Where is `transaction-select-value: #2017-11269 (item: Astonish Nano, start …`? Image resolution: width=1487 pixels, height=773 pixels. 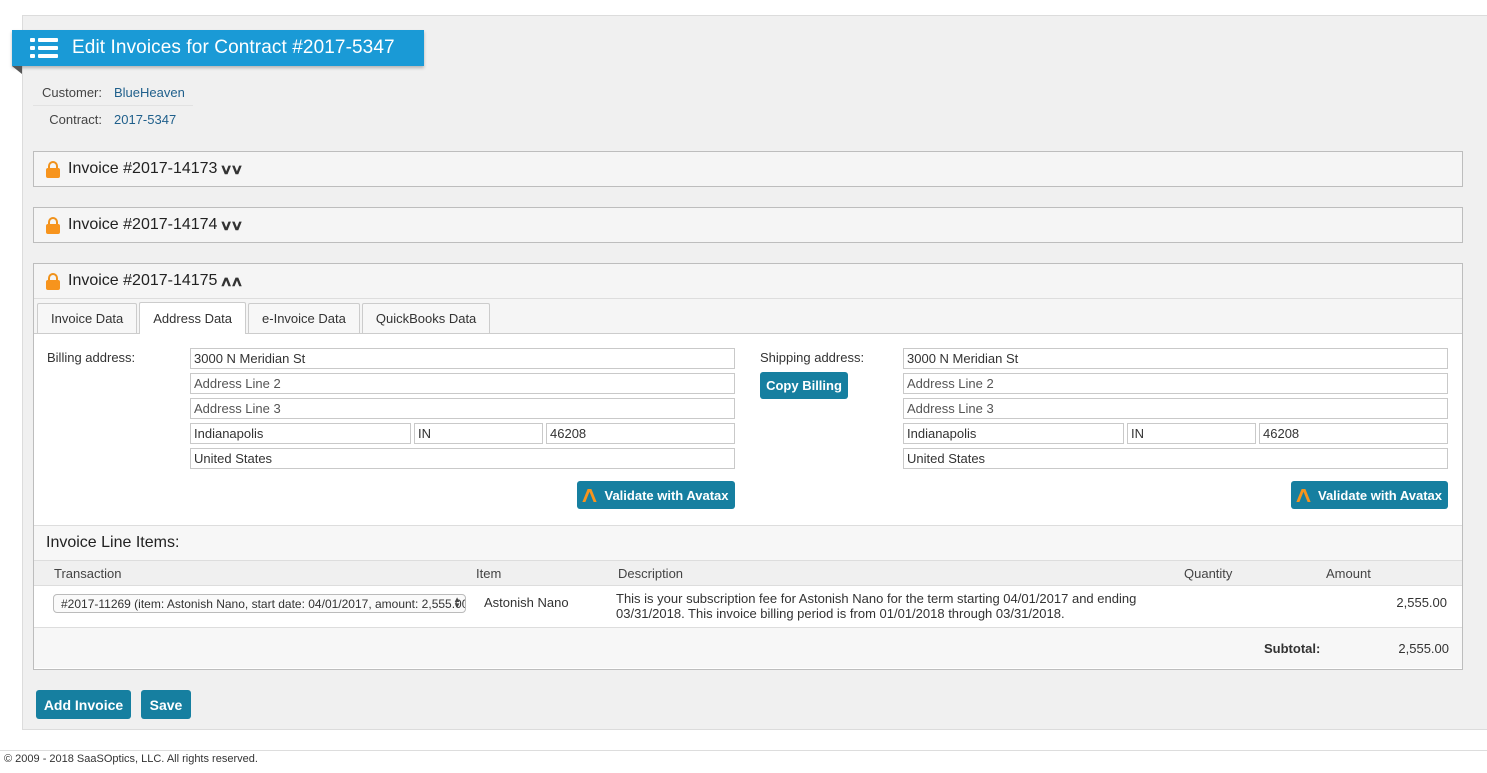
transaction-select-value: #2017-11269 (item: Astonish Nano, start … is located at coordinates (263, 603).